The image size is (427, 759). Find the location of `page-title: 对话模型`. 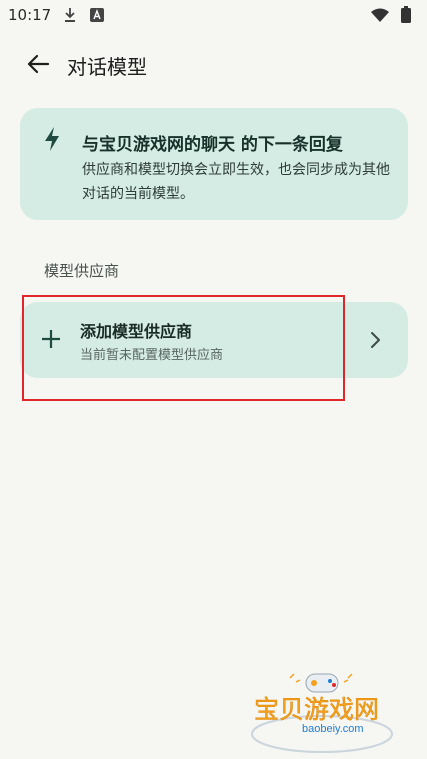

page-title: 对话模型 is located at coordinates (107, 67).